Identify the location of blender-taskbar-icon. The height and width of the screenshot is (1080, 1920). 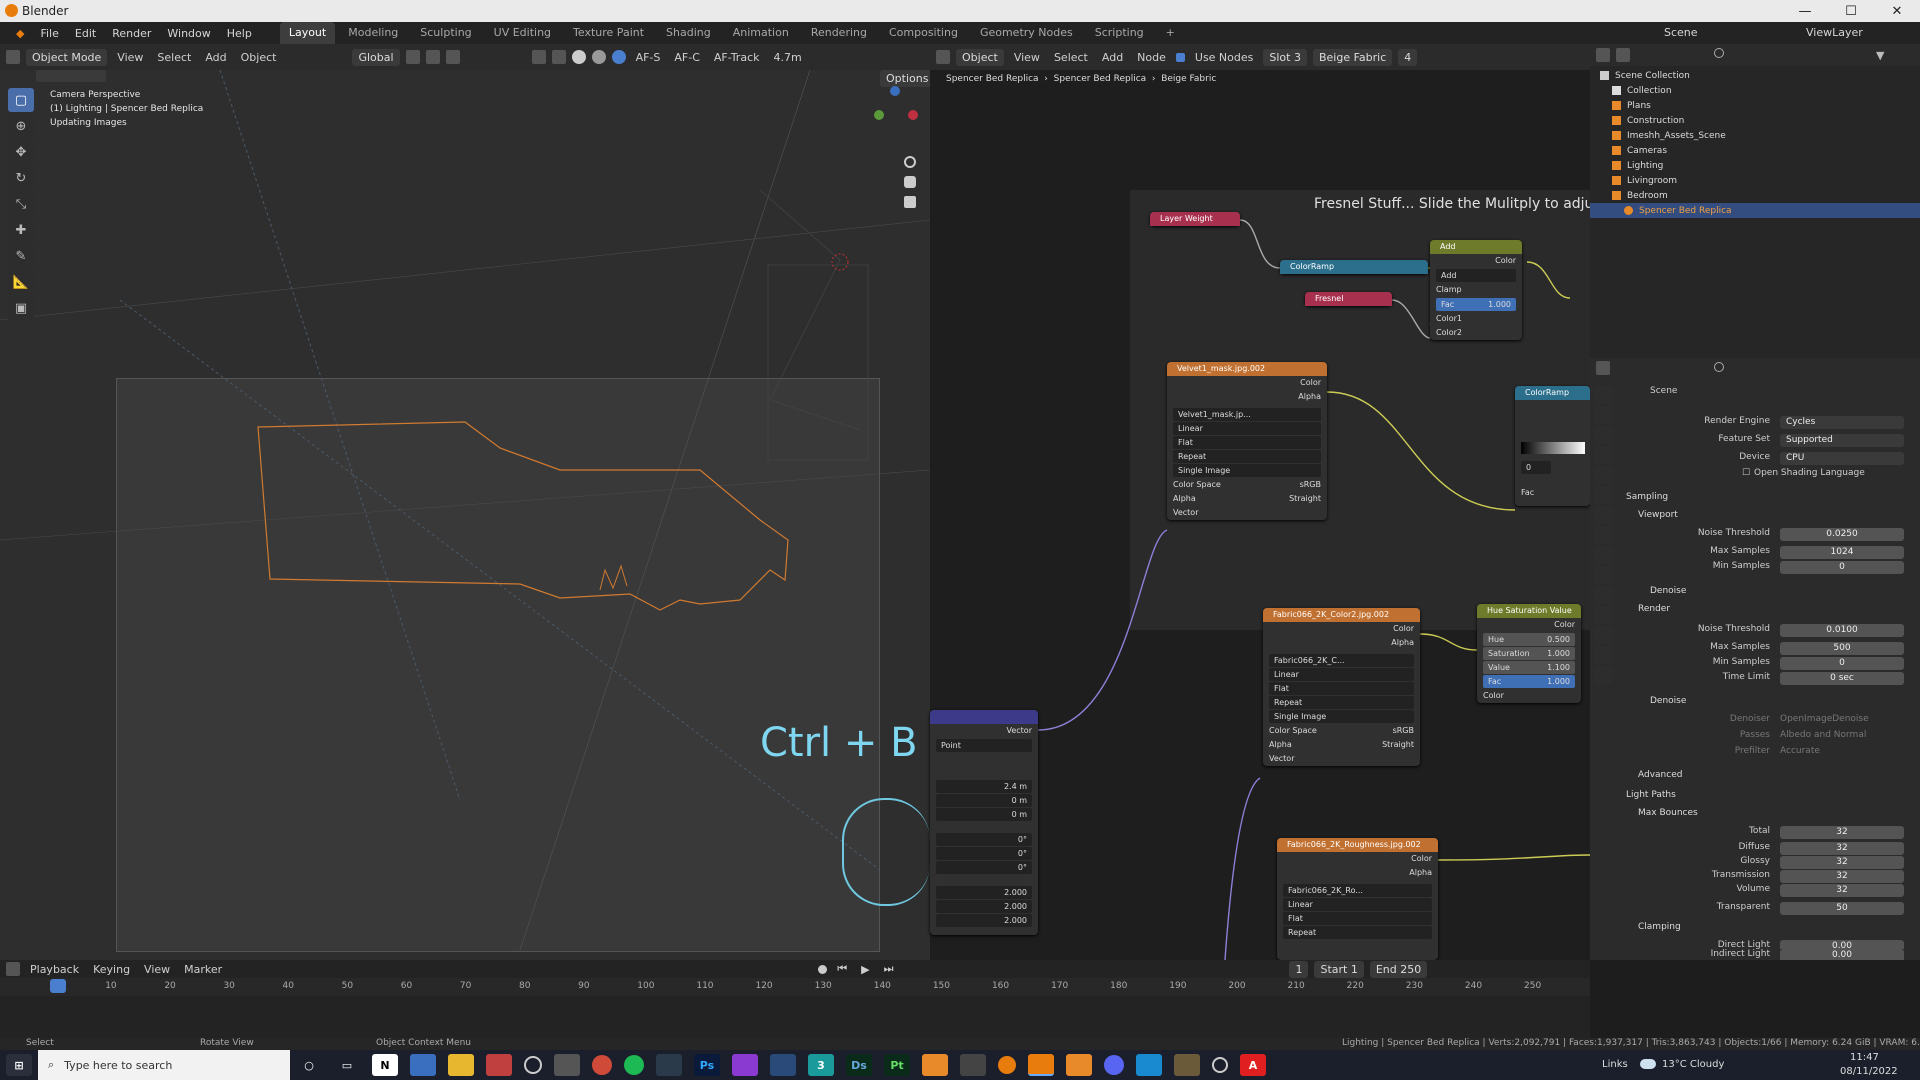
(1041, 1065).